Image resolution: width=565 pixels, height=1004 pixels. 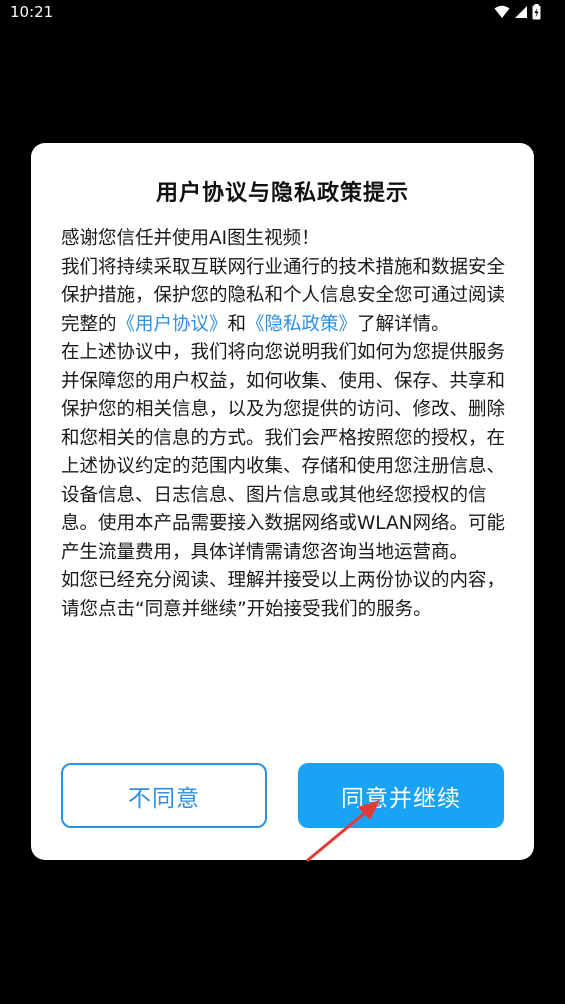 I want to click on dialog-title: 用户协议与隐私政策提示, so click(x=282, y=193).